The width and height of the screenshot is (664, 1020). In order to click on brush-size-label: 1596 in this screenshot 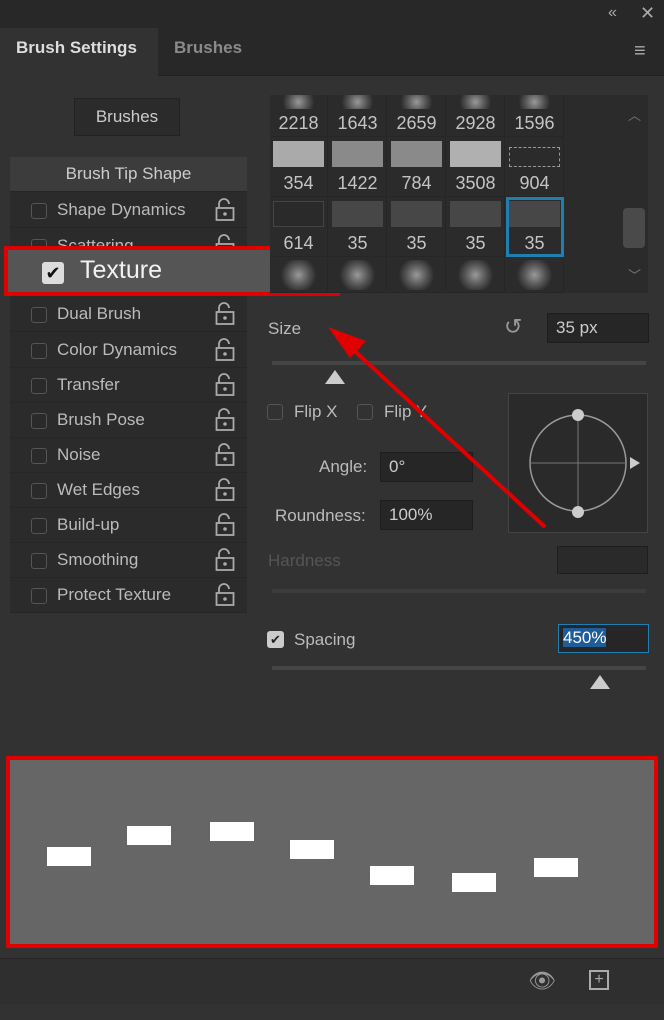, I will do `click(534, 123)`.